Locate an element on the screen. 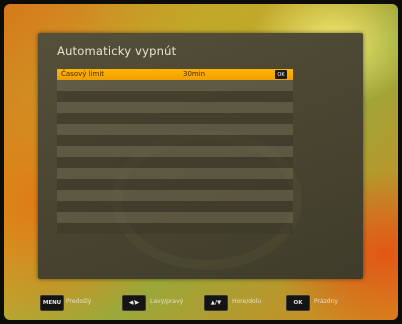 This screenshot has width=402, height=324. left-right-key-icon: ◀/▶ is located at coordinates (134, 303).